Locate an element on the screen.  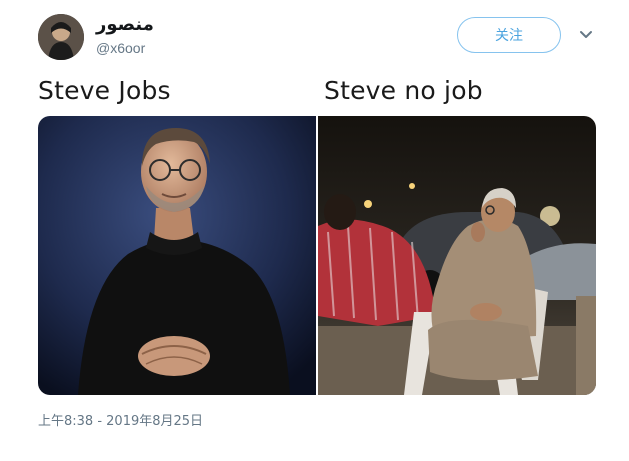
caption-left: Steve Jobs is located at coordinates (104, 90).